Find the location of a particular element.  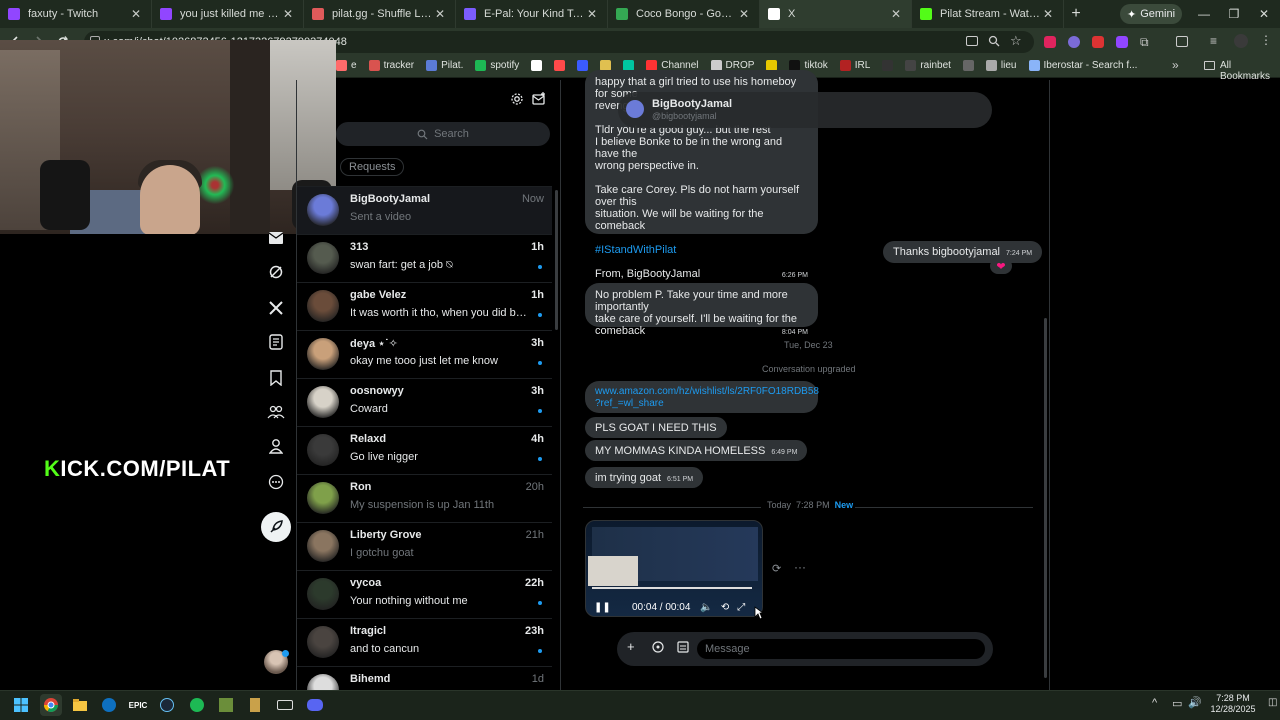

search-input: Search is located at coordinates (443, 134).